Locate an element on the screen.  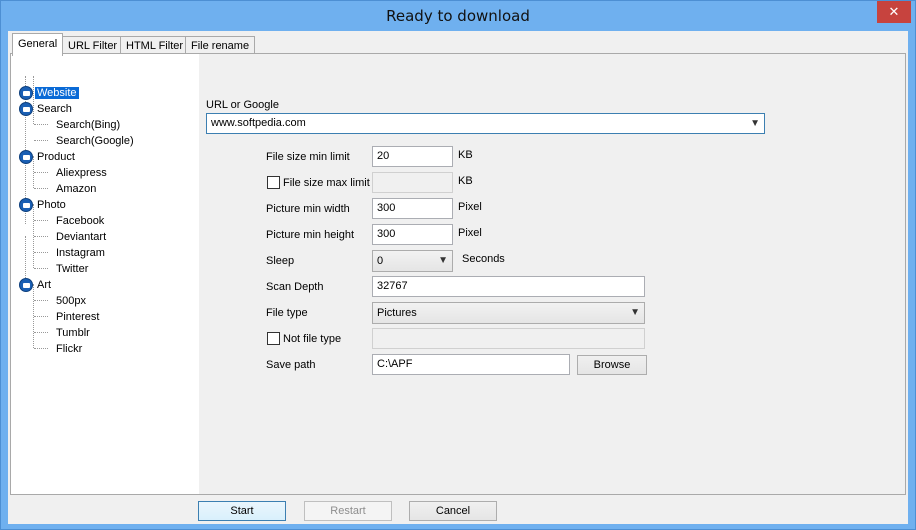
tree-item-facebook: Facebook is located at coordinates (80, 221).